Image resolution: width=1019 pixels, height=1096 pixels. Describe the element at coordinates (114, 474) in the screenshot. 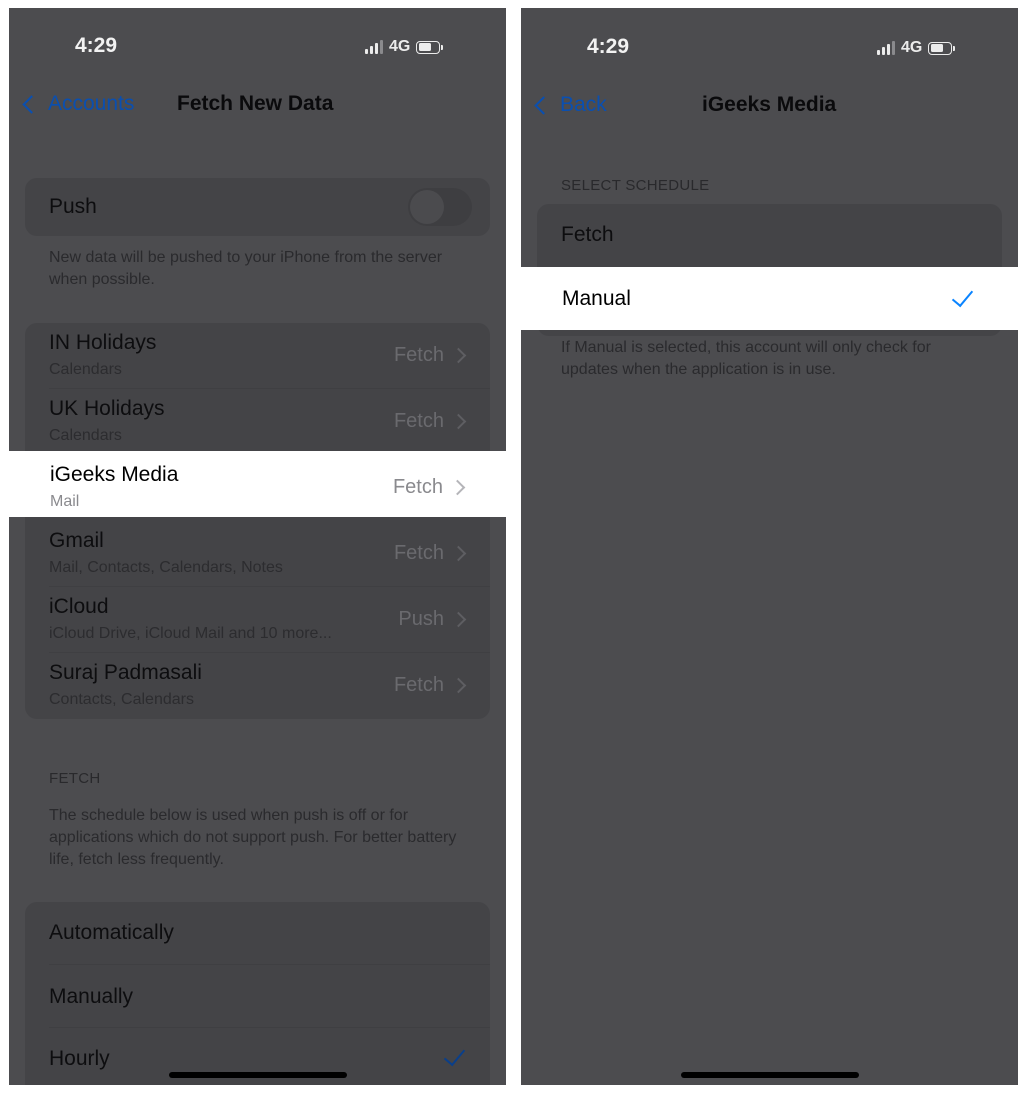

I see `account-name: iGeeks Media` at that location.